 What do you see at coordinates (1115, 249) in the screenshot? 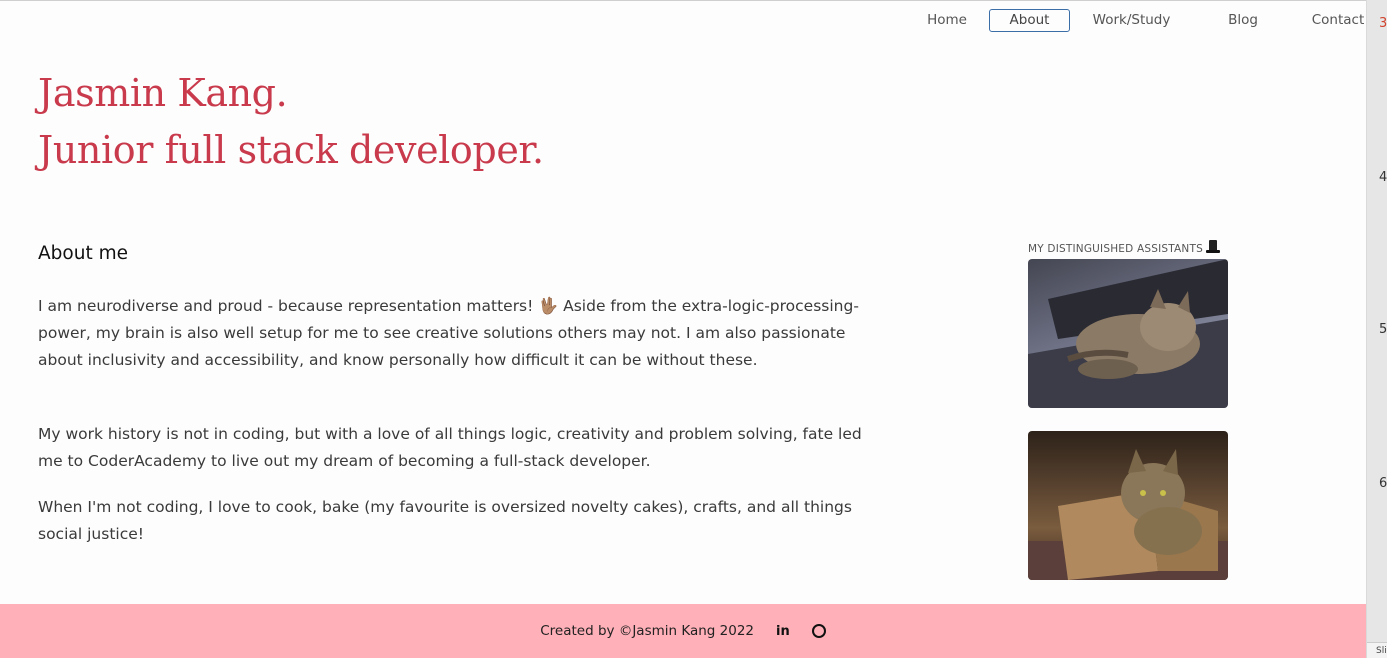
I see `assistants-title-text: MY DISTINGUISHED ASSISTANTS` at bounding box center [1115, 249].